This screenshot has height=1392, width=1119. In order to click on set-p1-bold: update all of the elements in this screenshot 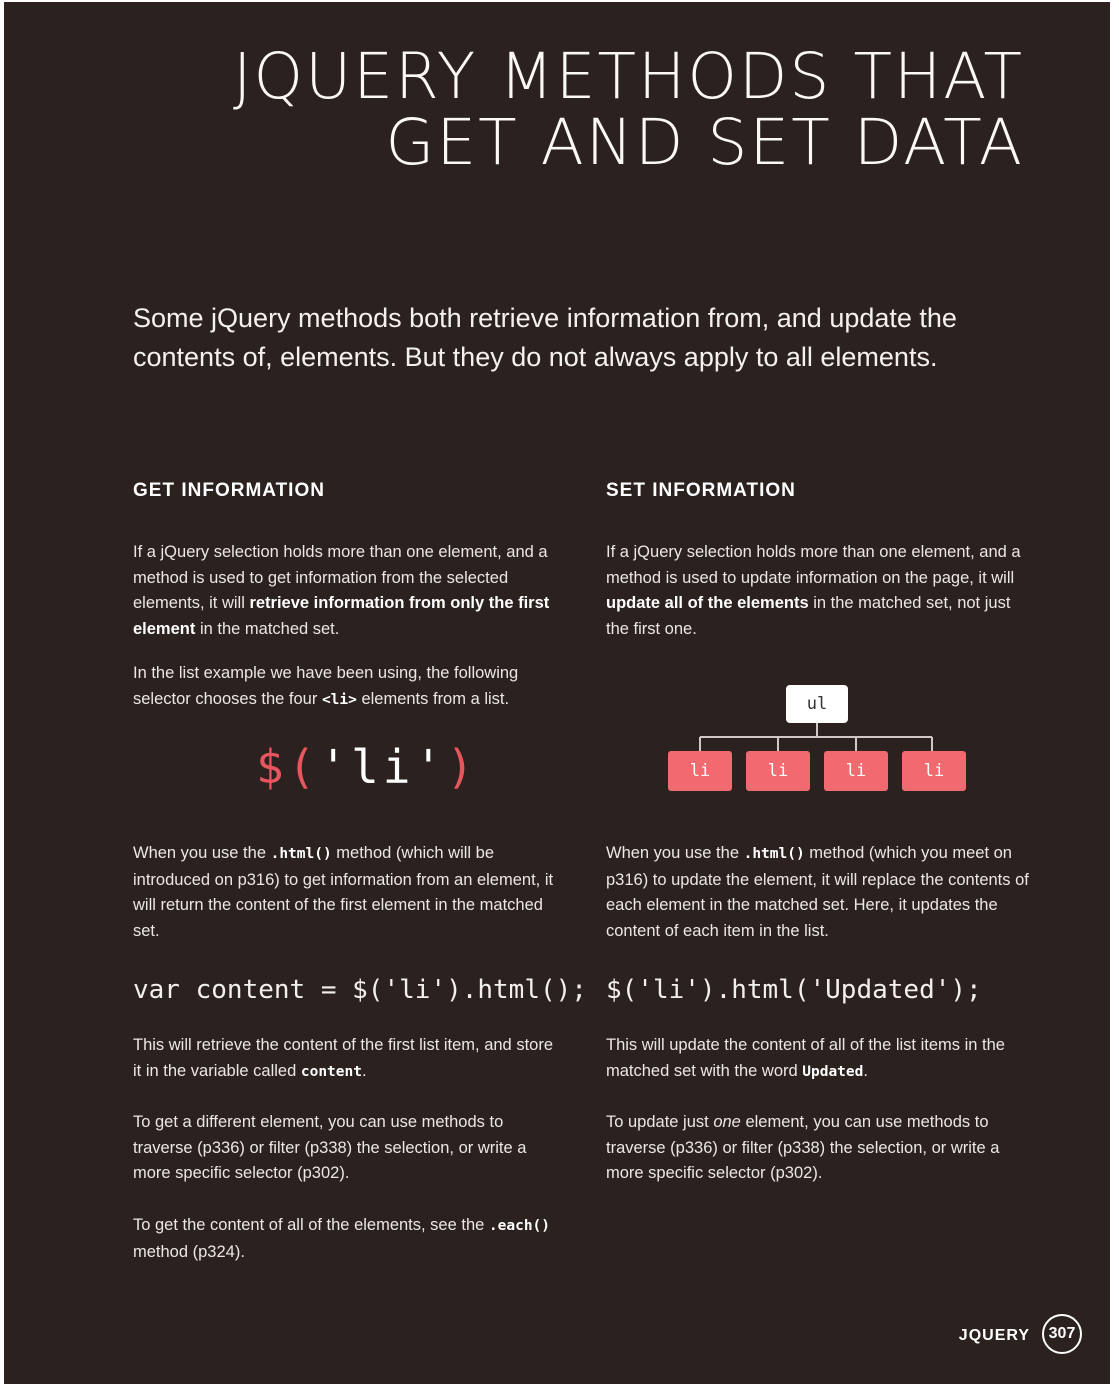, I will do `click(707, 603)`.